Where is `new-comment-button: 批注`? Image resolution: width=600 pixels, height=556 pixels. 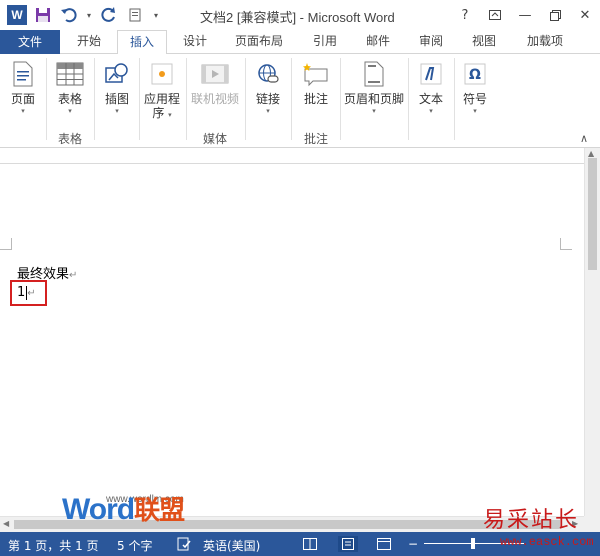
new-comment-button: 批注 is located at coordinates (316, 82).